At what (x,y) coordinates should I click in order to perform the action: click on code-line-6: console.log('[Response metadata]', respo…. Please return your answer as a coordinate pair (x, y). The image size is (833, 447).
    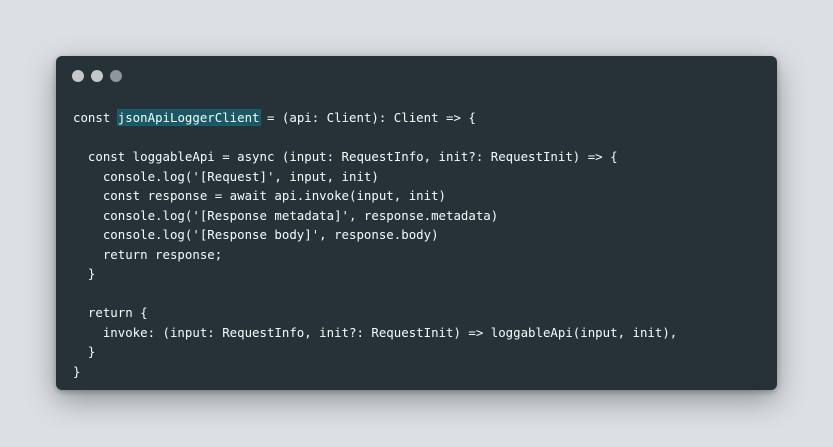
    Looking at the image, I should click on (375, 216).